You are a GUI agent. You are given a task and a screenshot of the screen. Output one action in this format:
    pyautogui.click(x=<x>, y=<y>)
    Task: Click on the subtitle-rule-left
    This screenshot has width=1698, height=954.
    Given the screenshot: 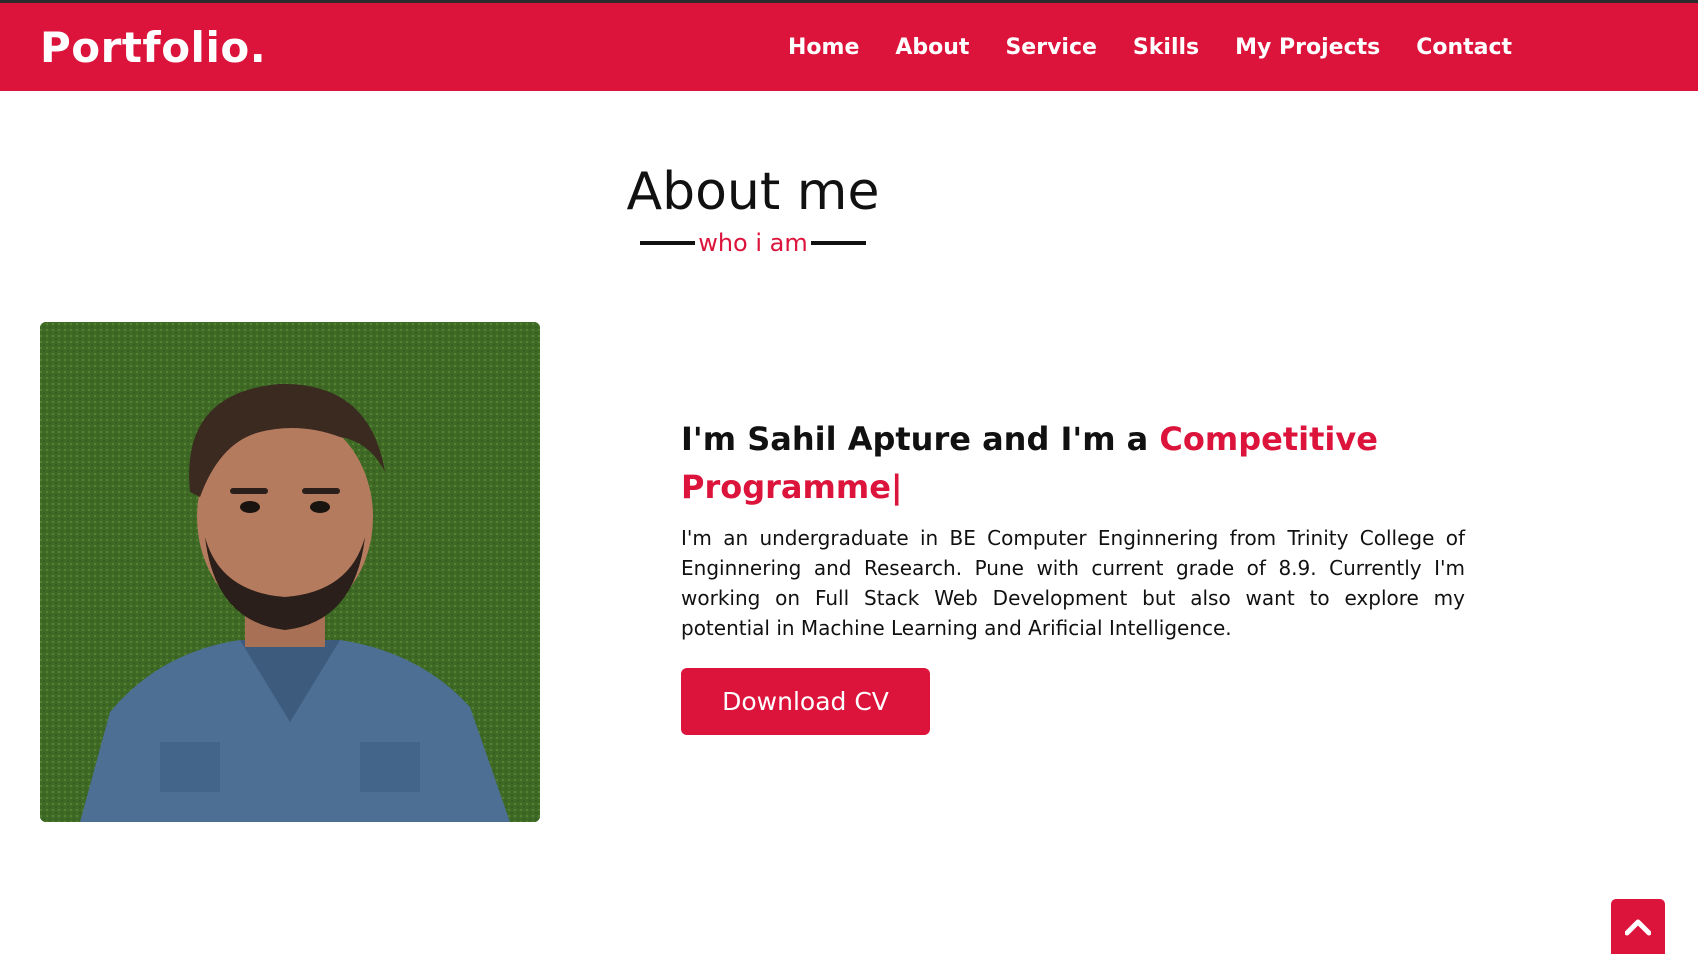 What is the action you would take?
    pyautogui.click(x=667, y=243)
    